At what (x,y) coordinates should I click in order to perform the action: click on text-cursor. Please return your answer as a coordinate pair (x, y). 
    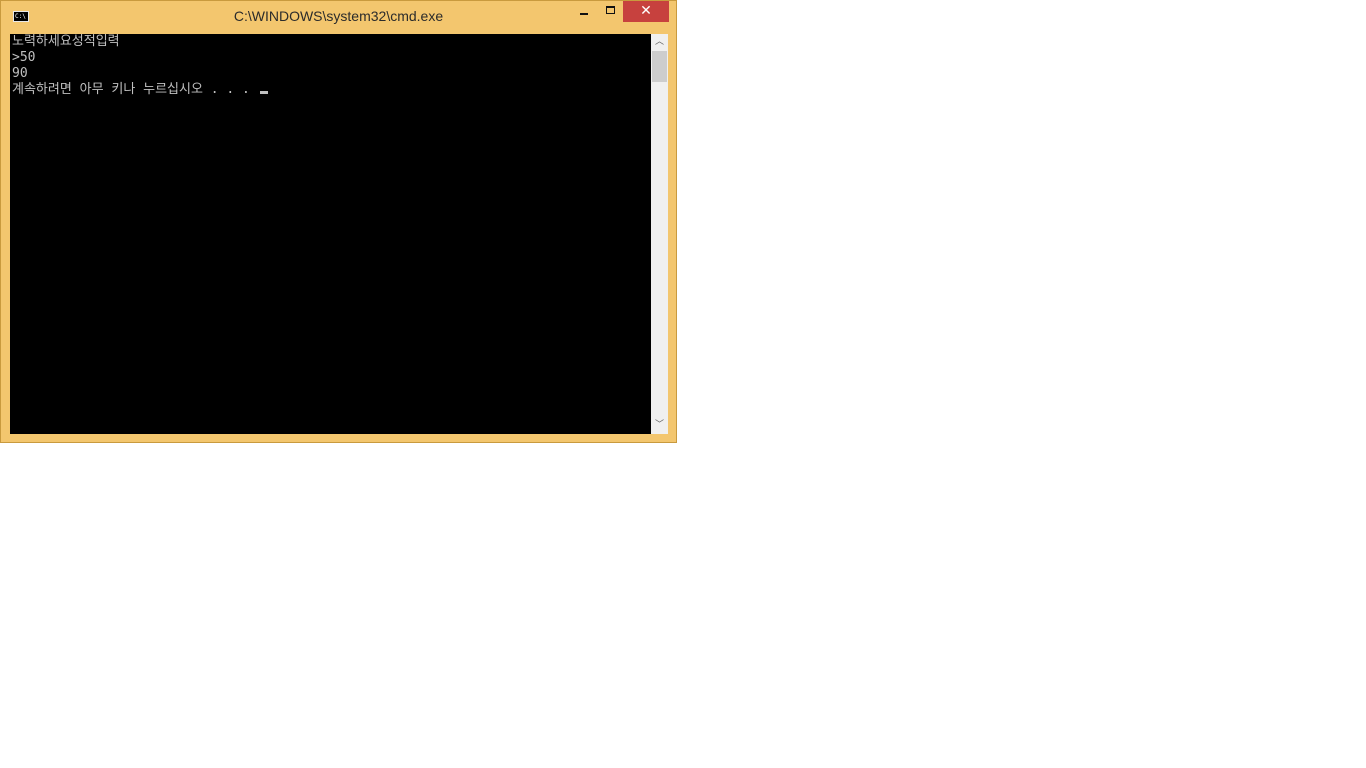
    Looking at the image, I should click on (263, 92).